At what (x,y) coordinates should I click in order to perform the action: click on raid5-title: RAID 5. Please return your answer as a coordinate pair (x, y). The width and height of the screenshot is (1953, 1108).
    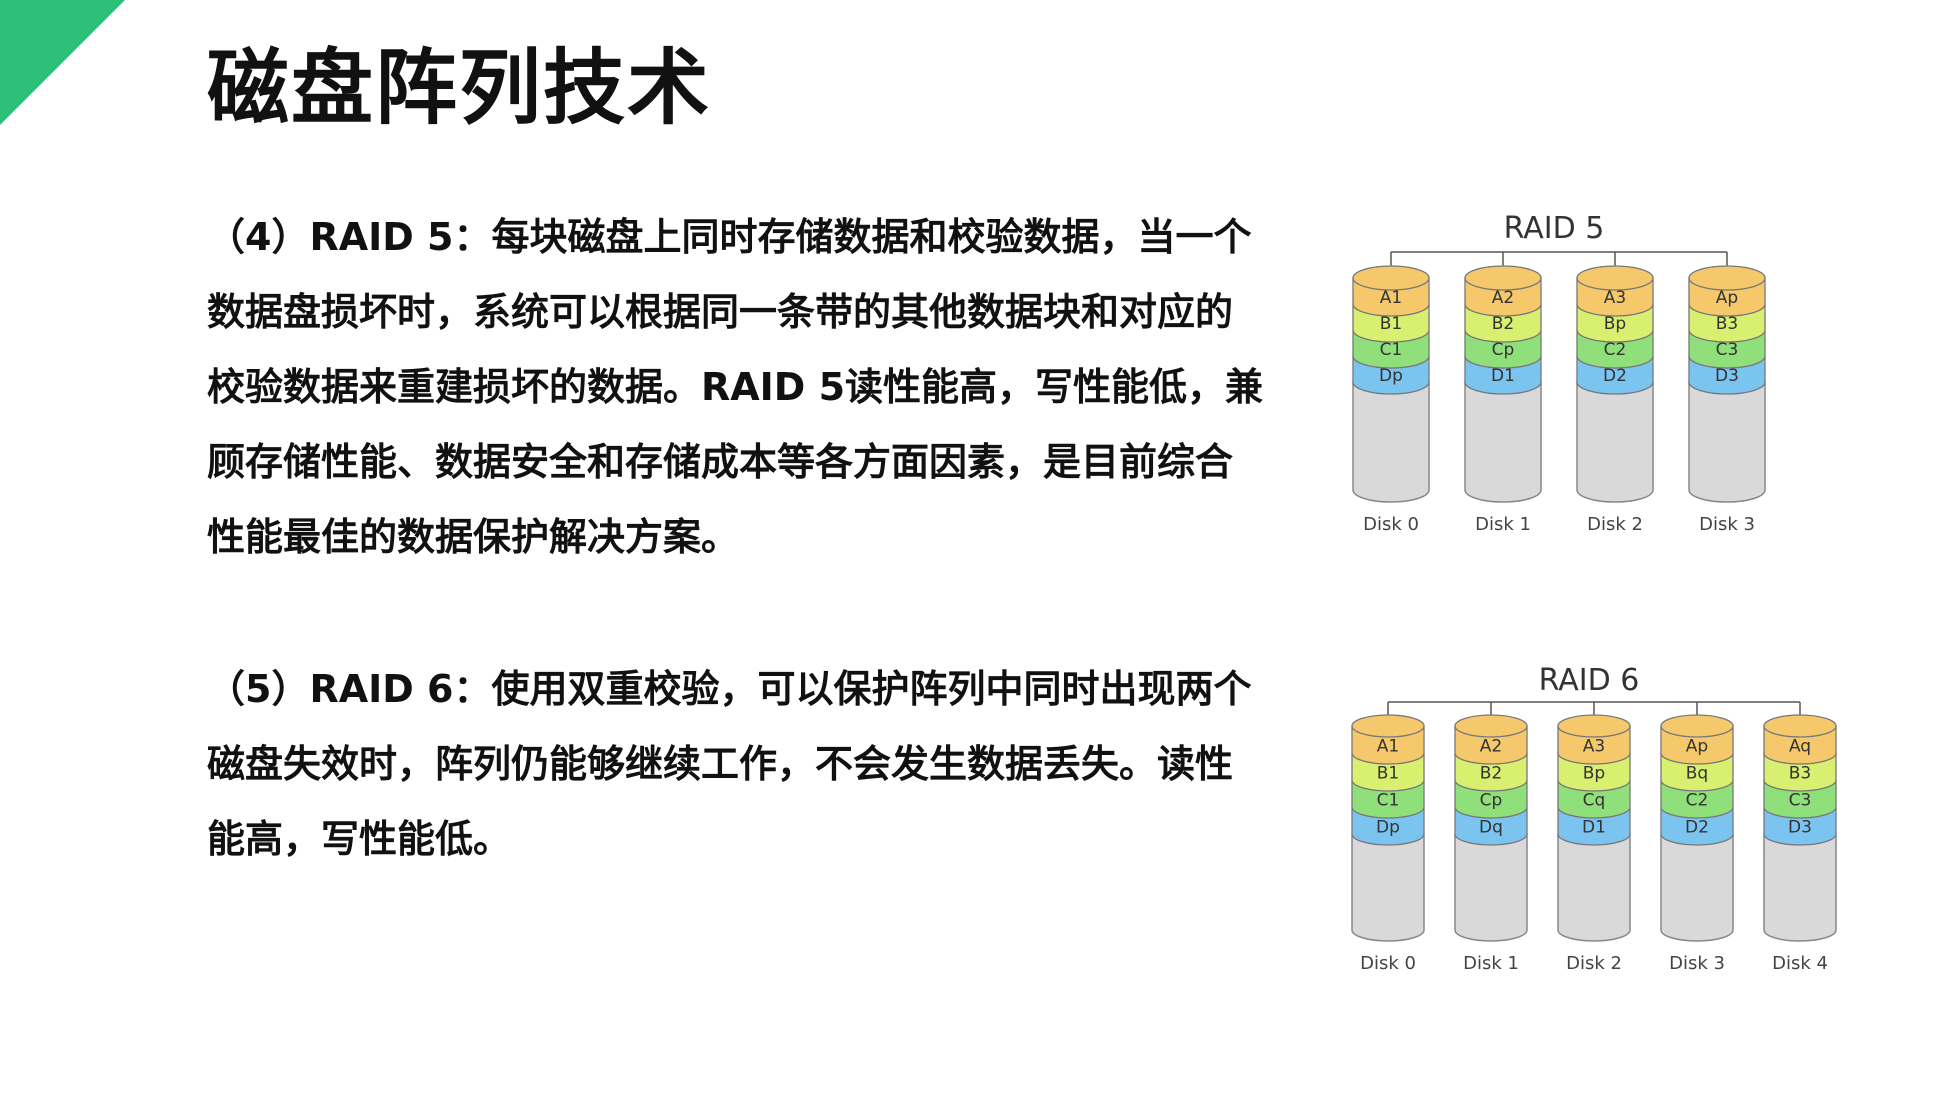
    Looking at the image, I should click on (1554, 228).